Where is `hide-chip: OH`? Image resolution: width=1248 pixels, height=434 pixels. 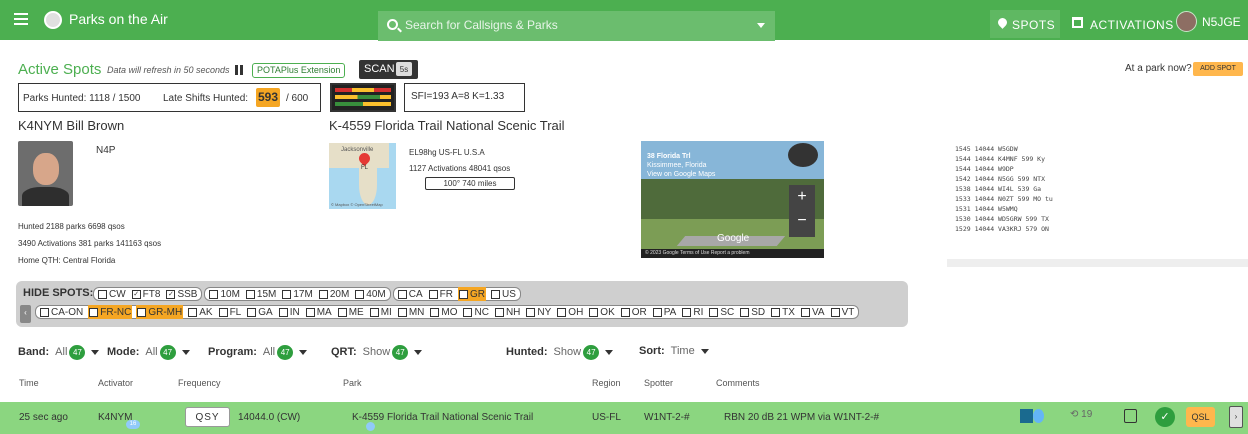 hide-chip: OH is located at coordinates (570, 312).